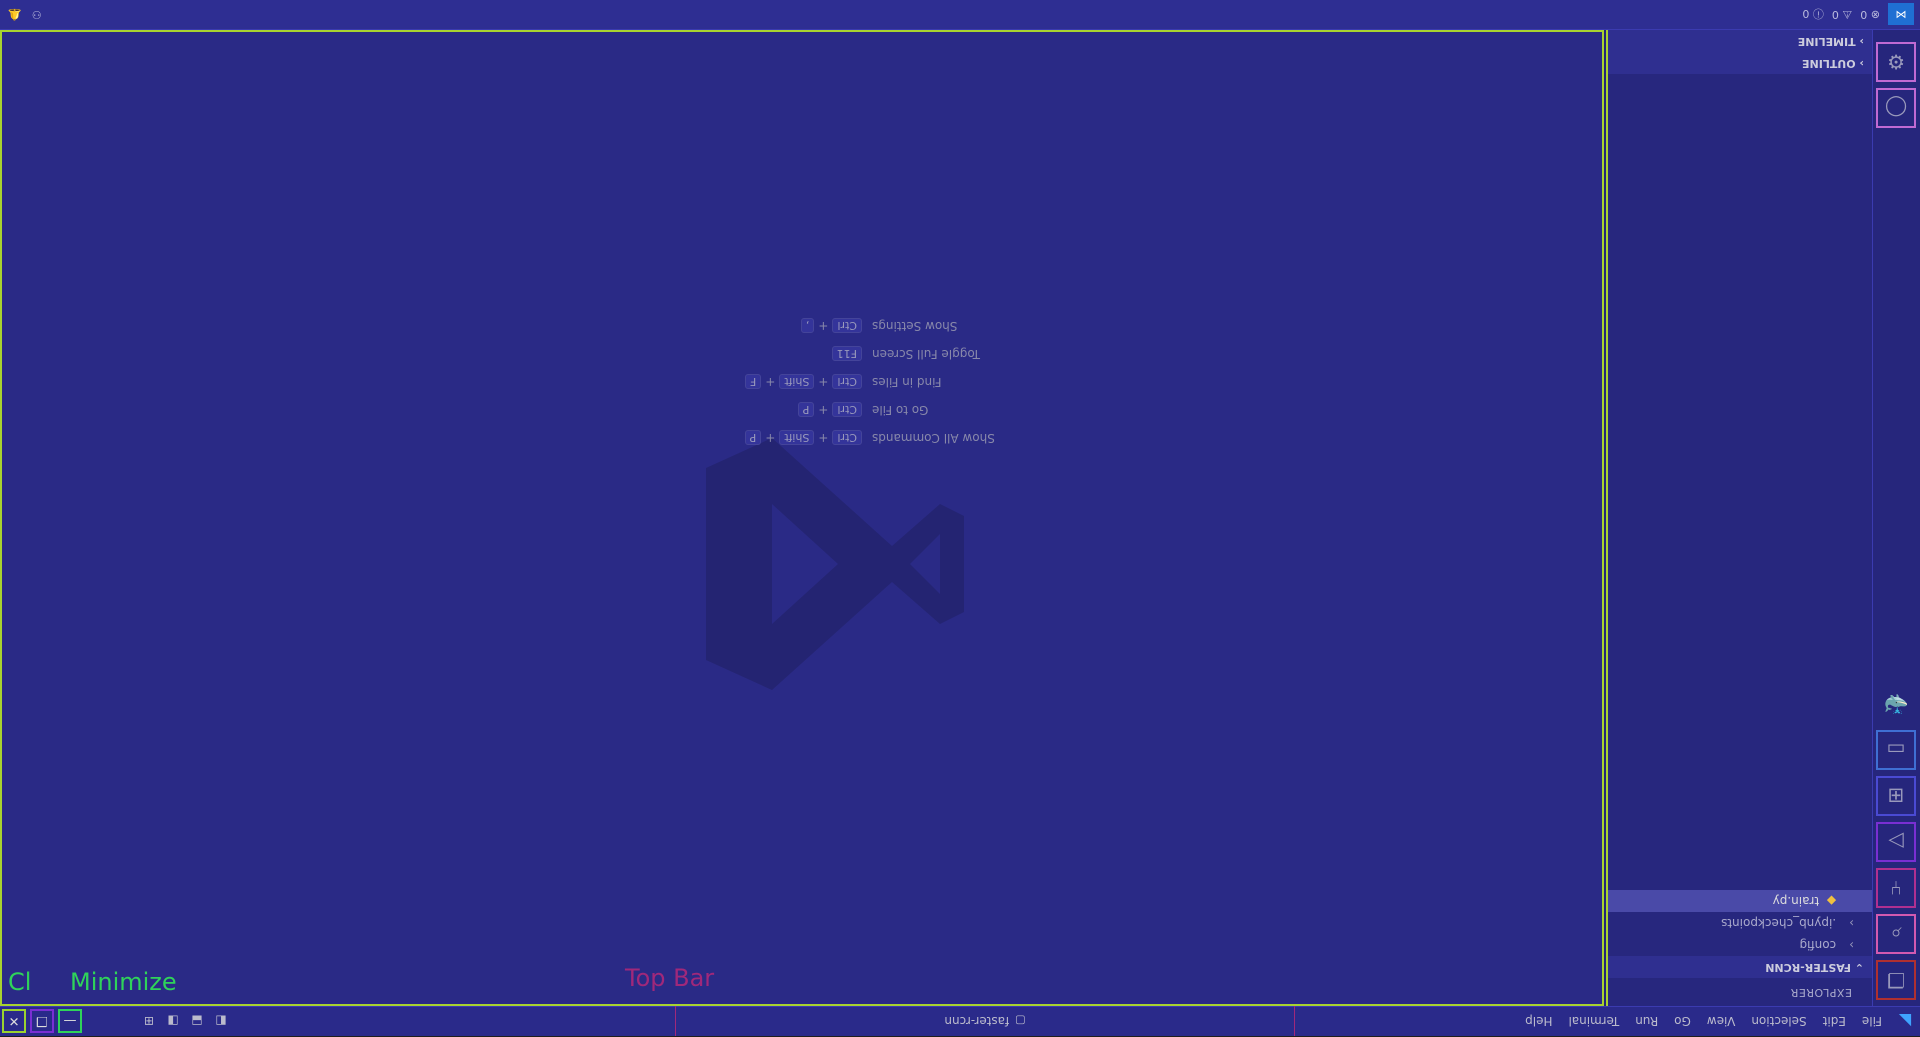 Image resolution: width=1920 pixels, height=1037 pixels. I want to click on folder-section-label: FASTER-RCNN, so click(1808, 967).